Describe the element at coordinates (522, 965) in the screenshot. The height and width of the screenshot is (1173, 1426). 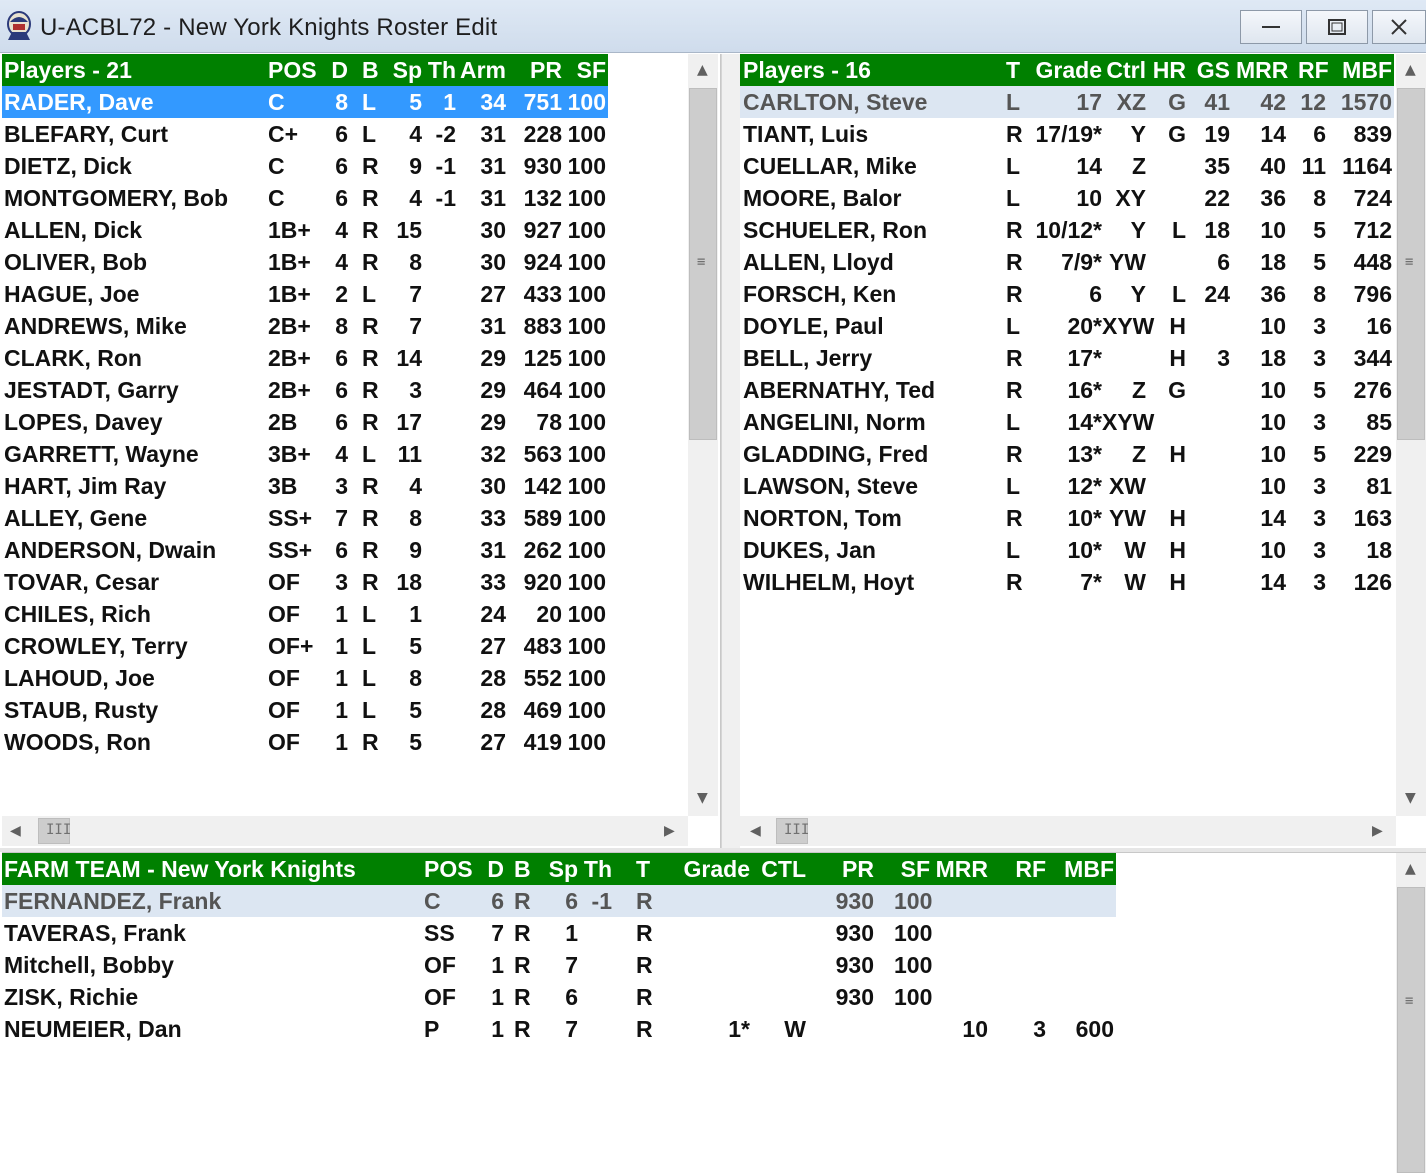
I see `bats-cell: R` at that location.